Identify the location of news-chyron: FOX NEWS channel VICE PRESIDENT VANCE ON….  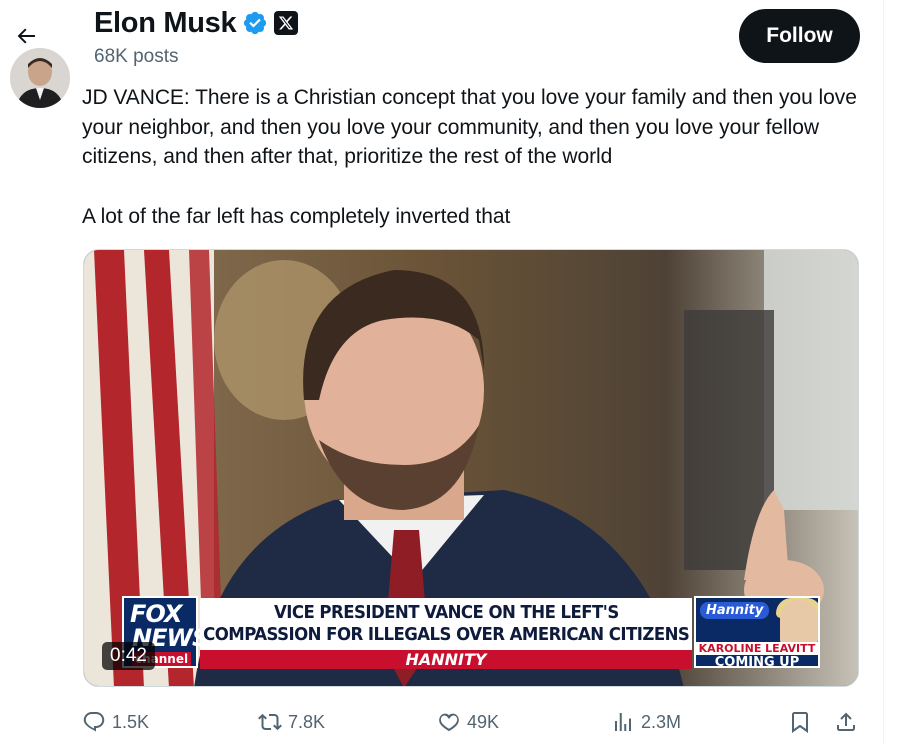
(472, 633).